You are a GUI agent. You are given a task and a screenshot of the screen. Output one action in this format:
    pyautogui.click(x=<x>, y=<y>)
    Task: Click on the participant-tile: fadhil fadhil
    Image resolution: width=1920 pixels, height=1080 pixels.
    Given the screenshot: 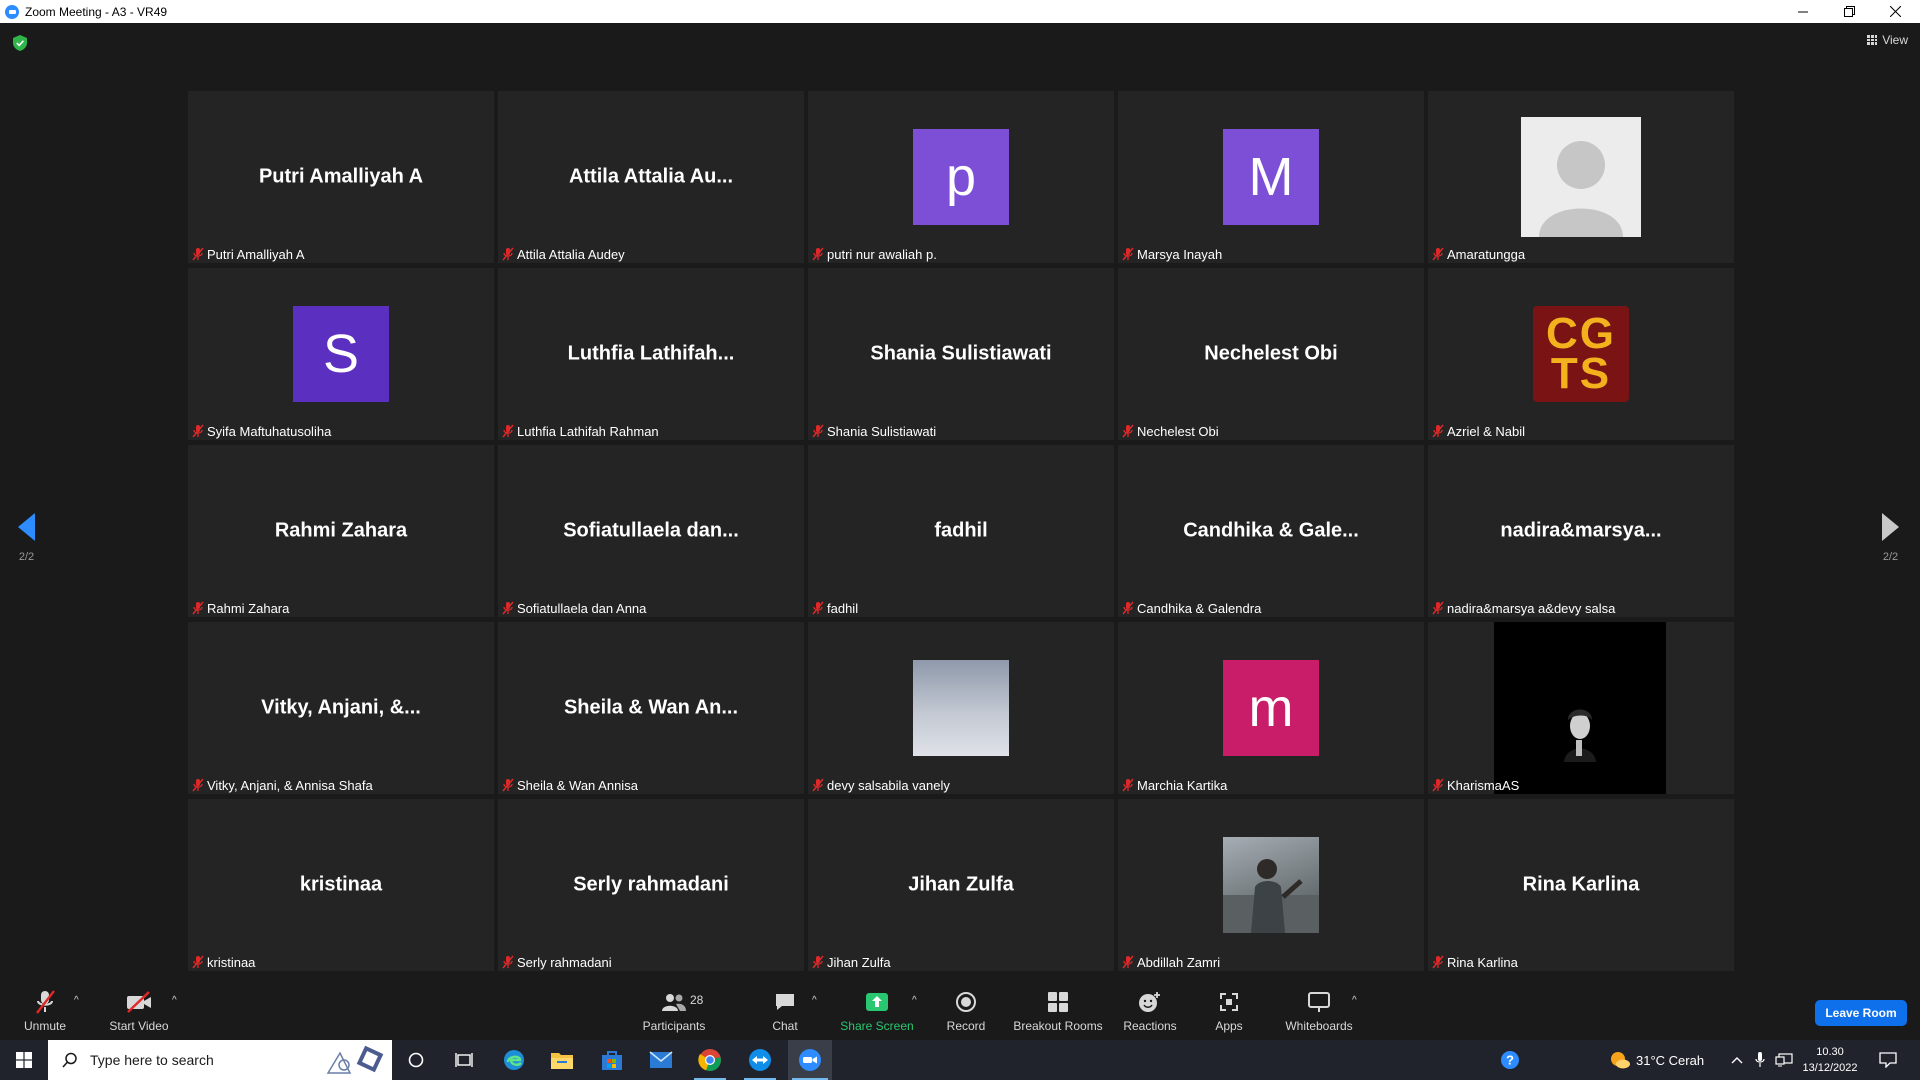 What is the action you would take?
    pyautogui.click(x=961, y=531)
    